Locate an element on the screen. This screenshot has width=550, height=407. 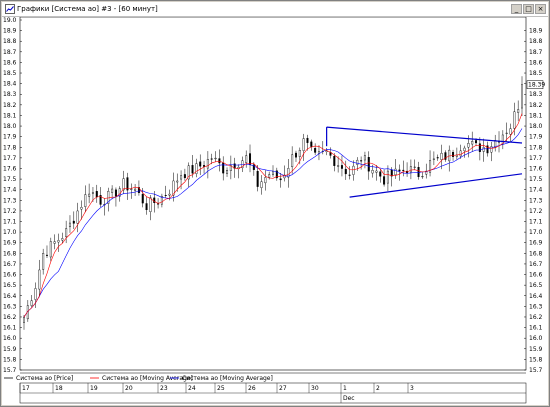
close-icon: × is located at coordinates (540, 9).